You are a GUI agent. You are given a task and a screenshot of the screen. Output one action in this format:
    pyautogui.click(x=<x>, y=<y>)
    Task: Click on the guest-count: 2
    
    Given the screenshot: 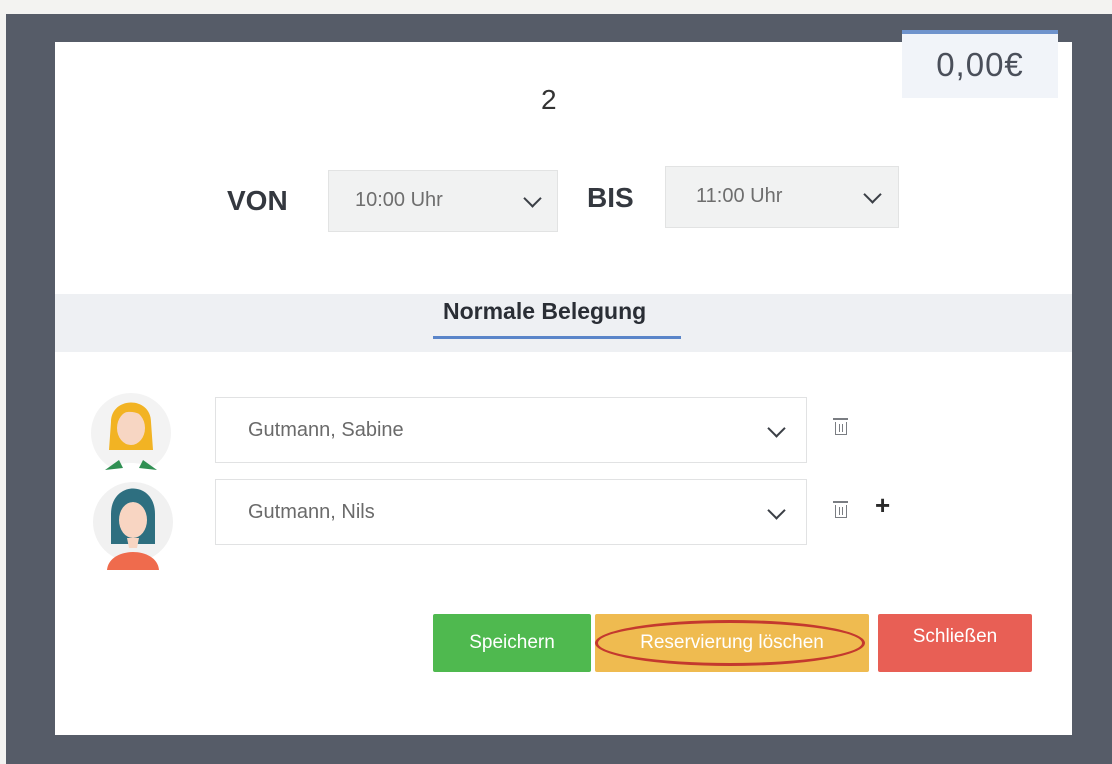 What is the action you would take?
    pyautogui.click(x=549, y=99)
    